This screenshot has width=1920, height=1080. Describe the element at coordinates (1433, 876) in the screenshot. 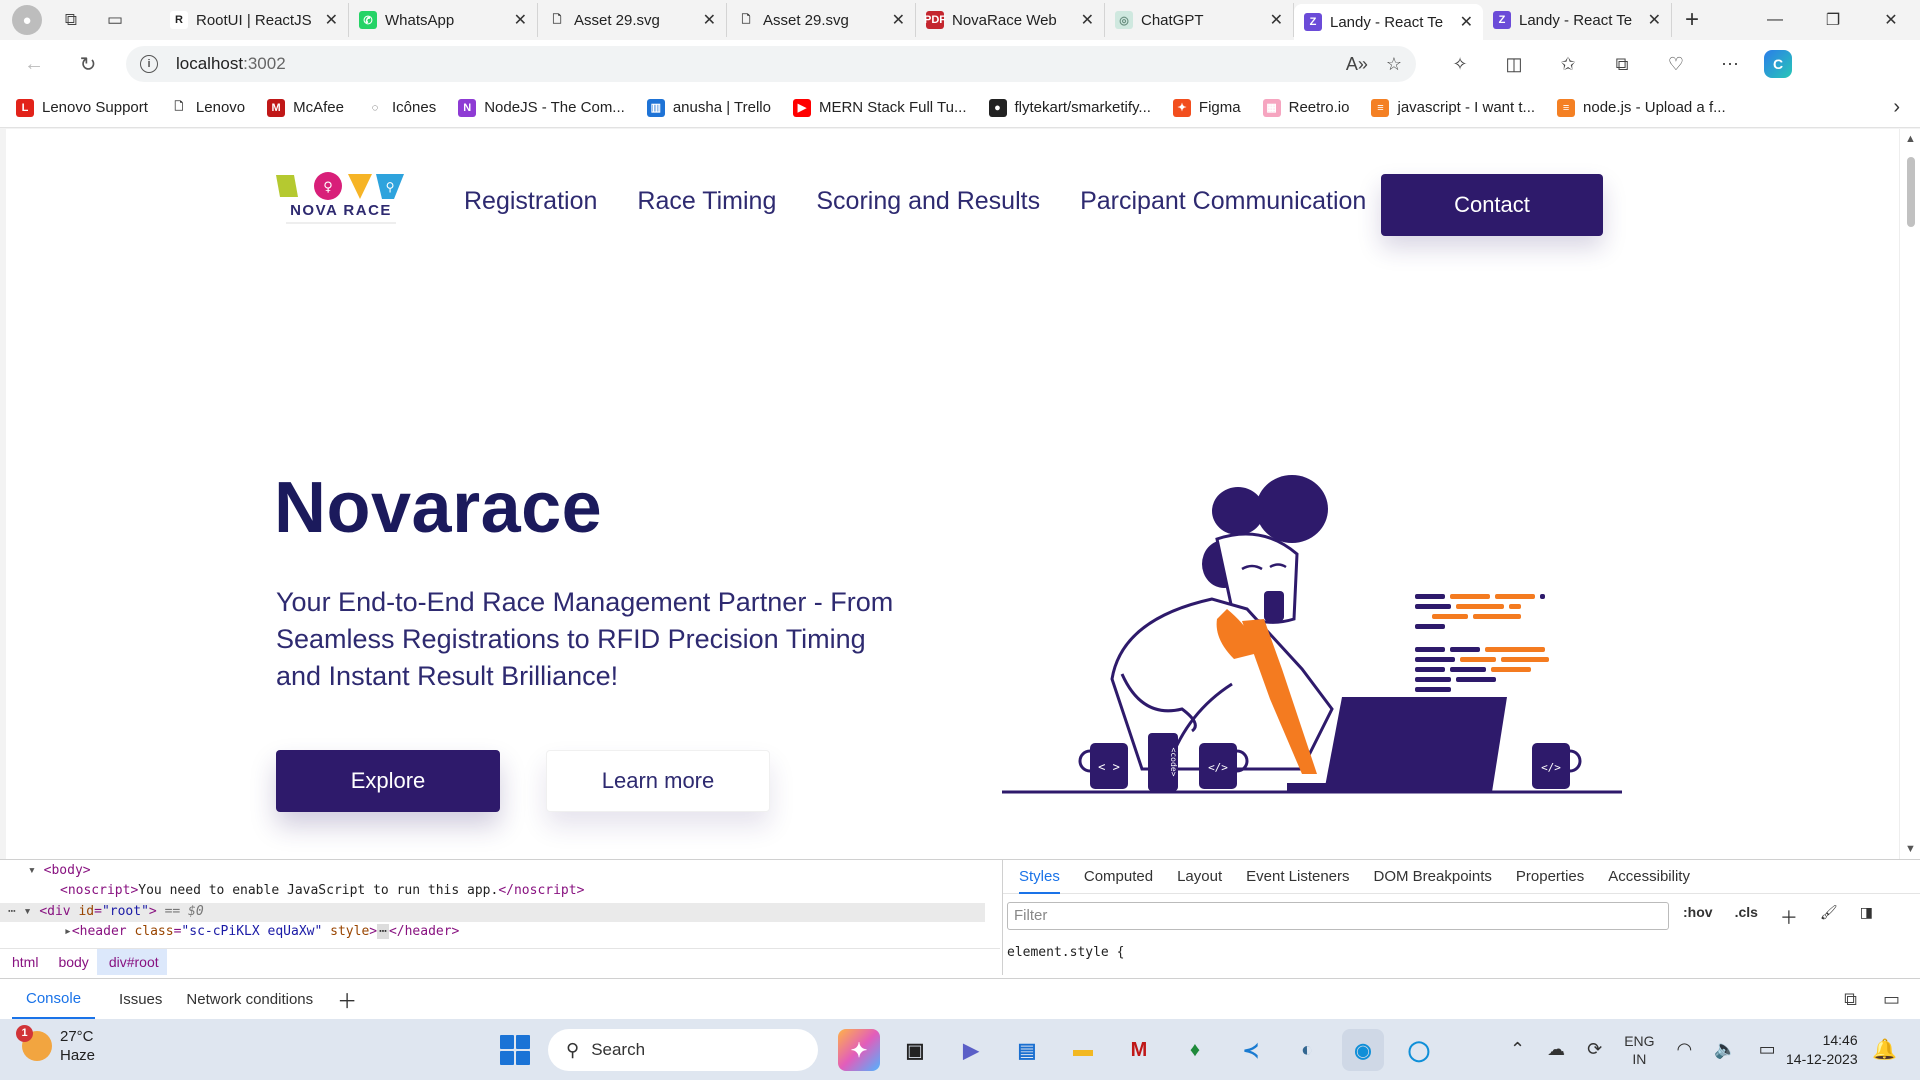

I see `styles-pane-tab: DOM Breakpoints` at that location.